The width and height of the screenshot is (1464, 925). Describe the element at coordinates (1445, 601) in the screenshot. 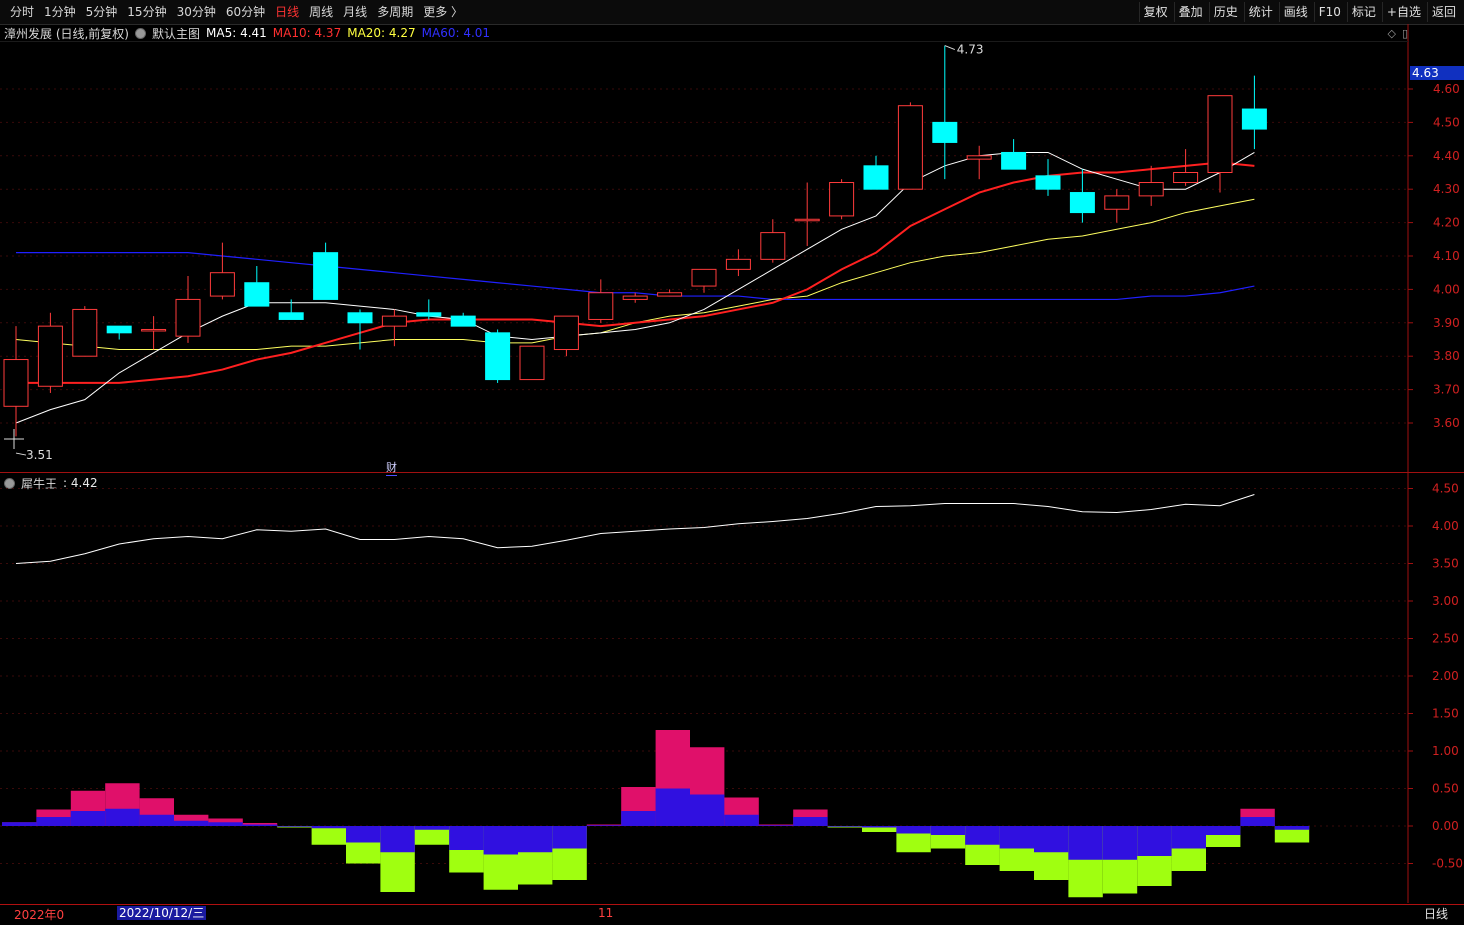

I see `indicator-axis-label: 3.00` at that location.